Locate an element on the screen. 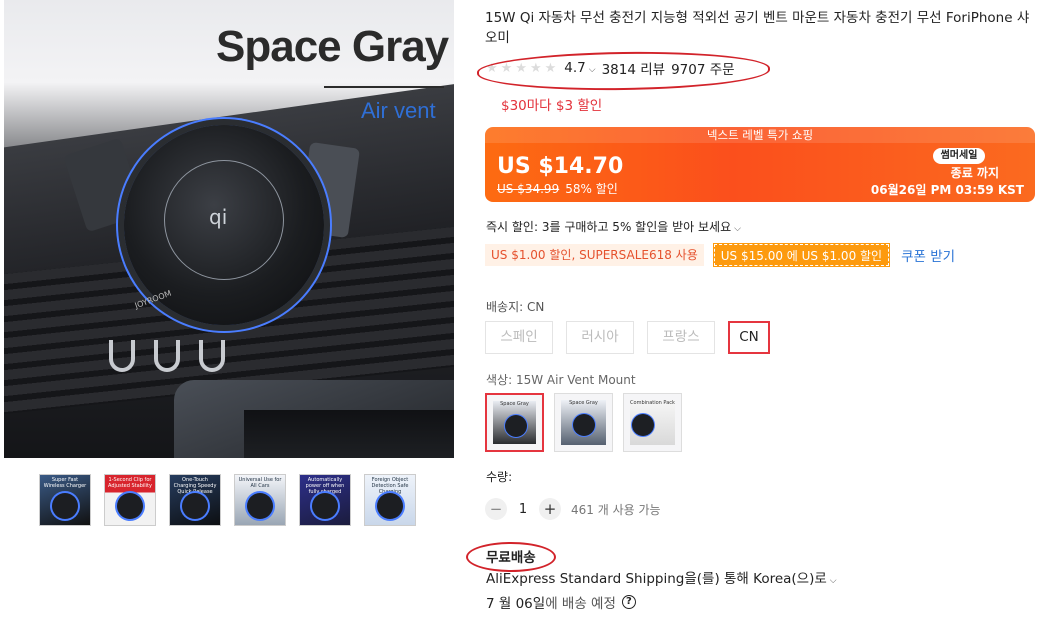 The image size is (1059, 624). hero-rule is located at coordinates (384, 87).